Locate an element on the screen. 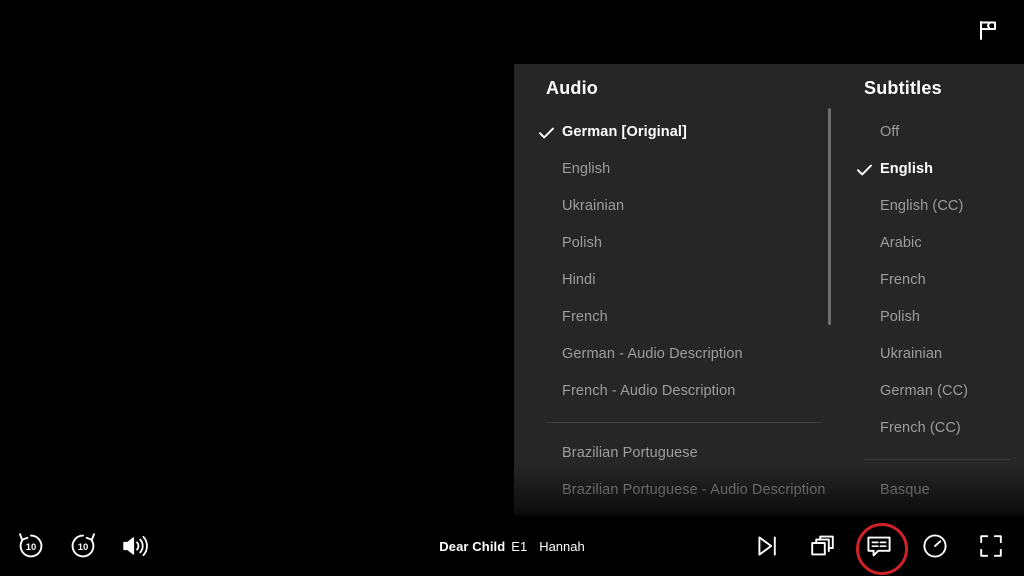 Image resolution: width=1024 pixels, height=576 pixels. volume-icon is located at coordinates (135, 546).